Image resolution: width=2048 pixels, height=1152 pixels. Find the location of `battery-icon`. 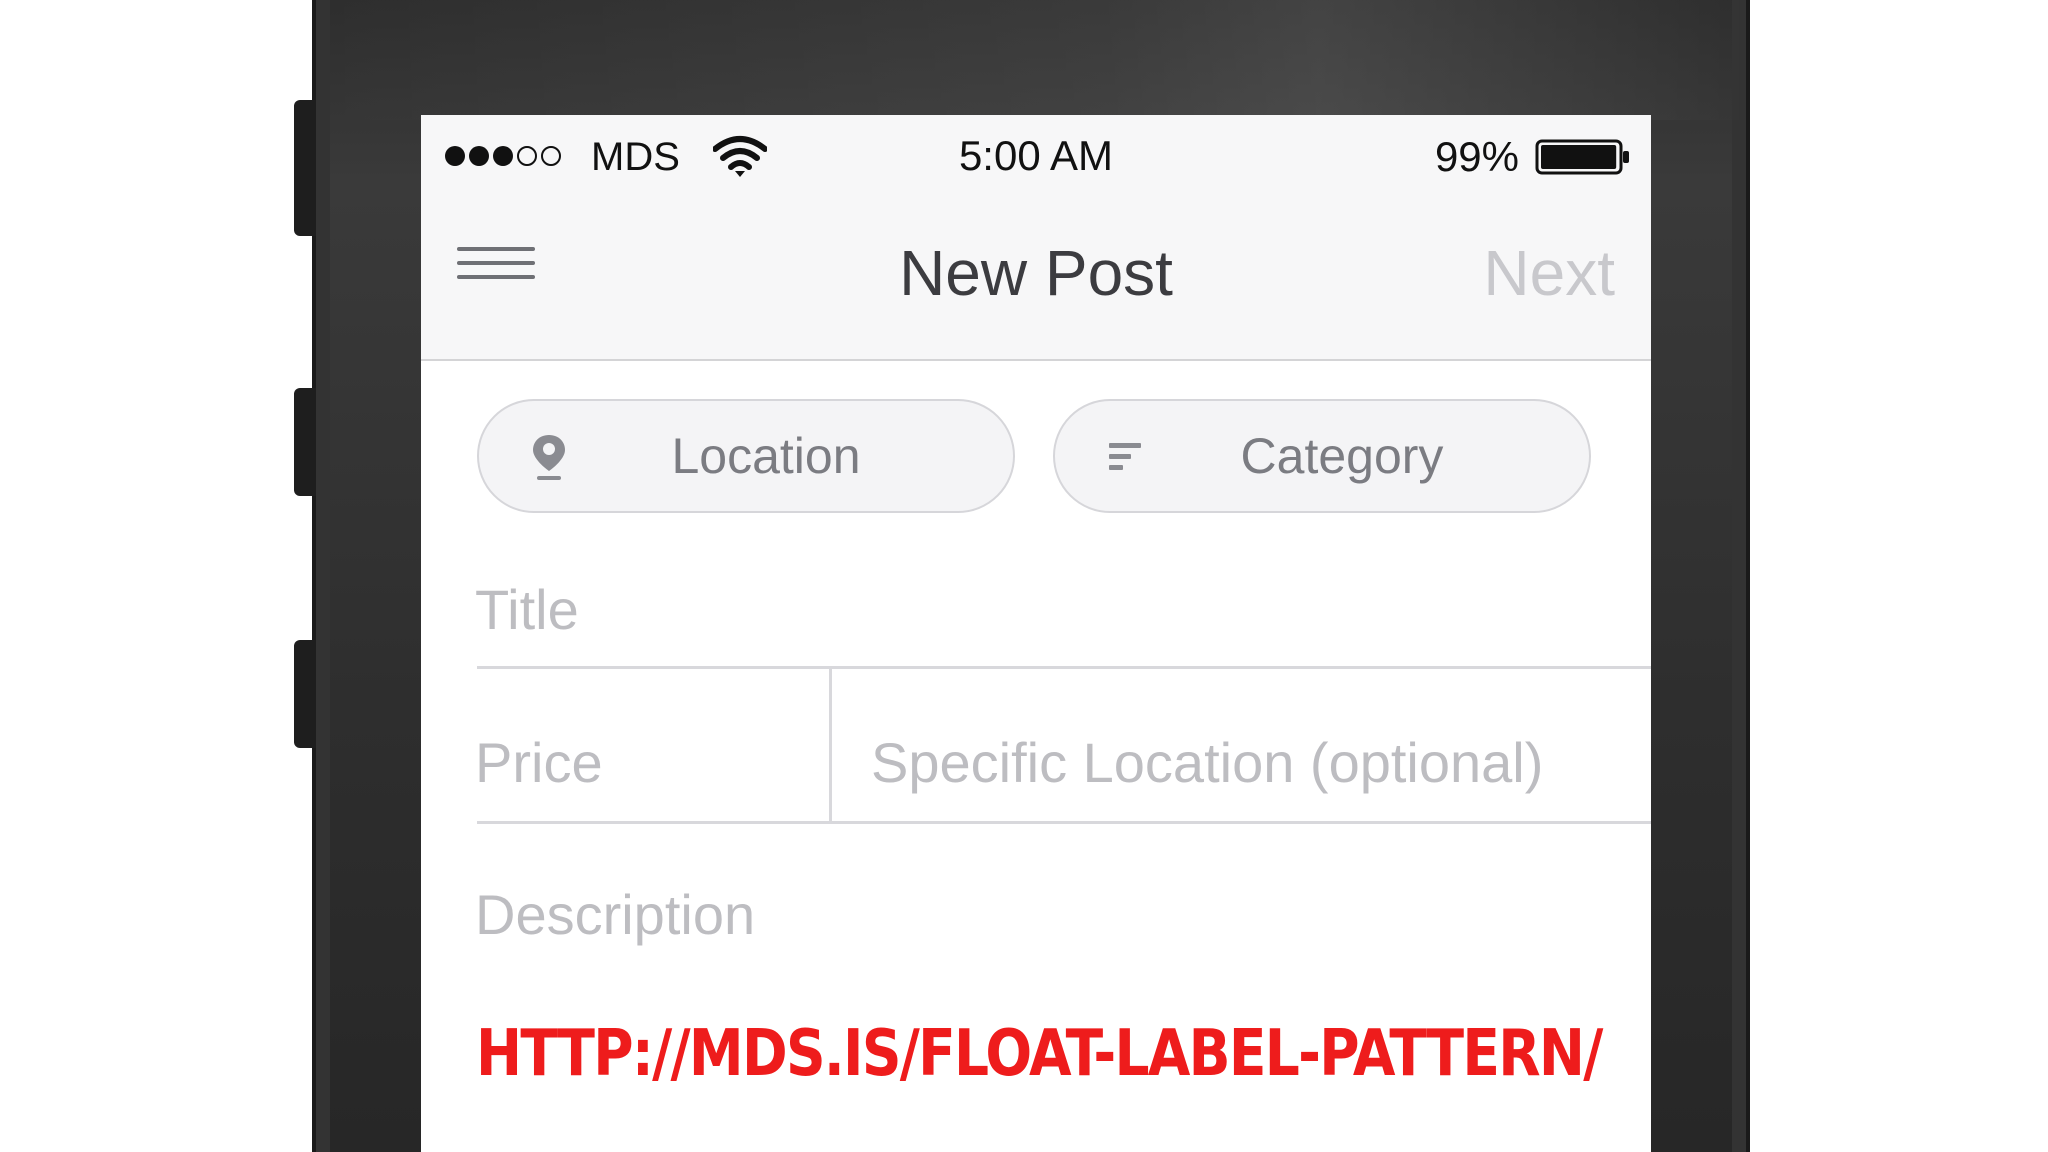

battery-icon is located at coordinates (1582, 157).